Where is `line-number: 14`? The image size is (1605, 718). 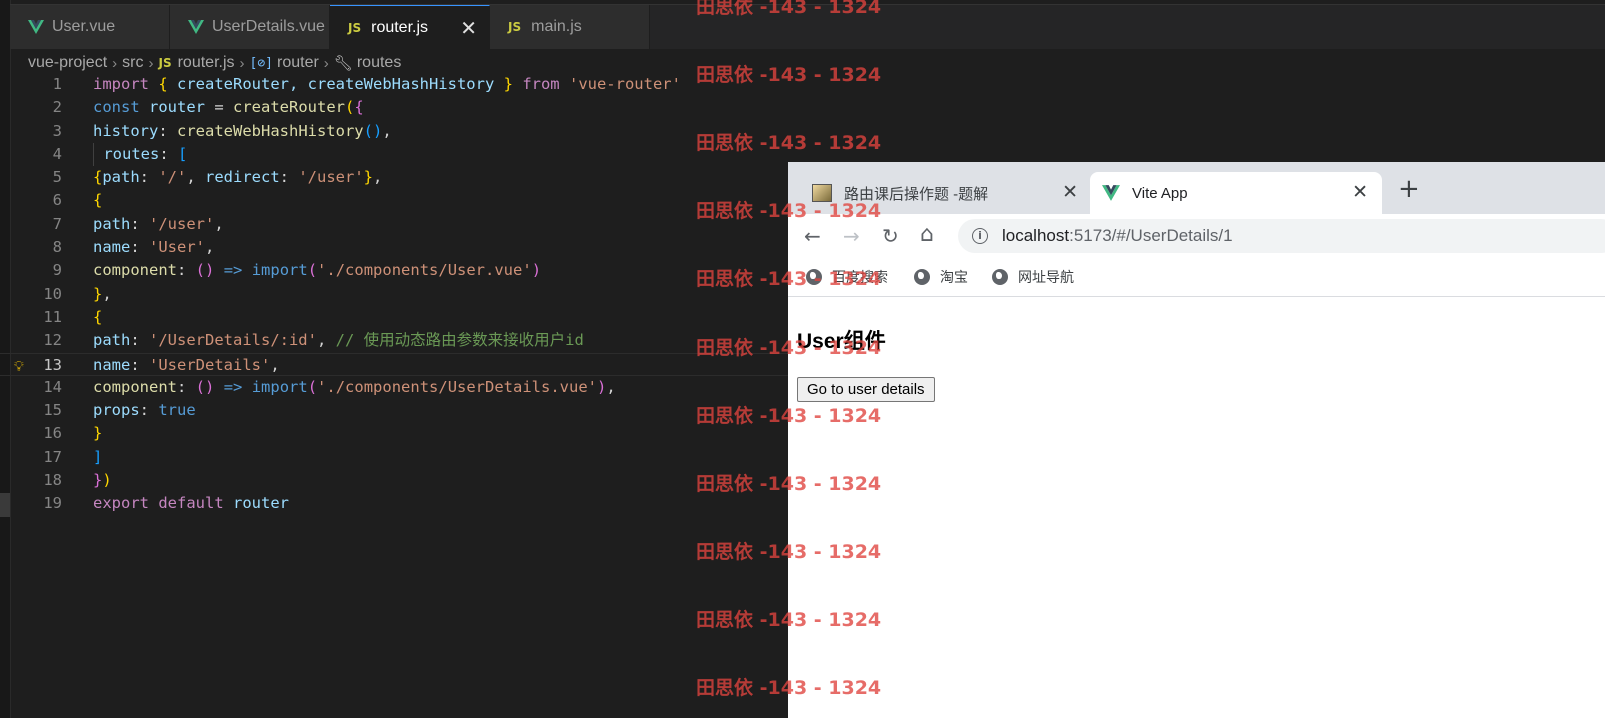
line-number: 14 is located at coordinates (52, 386).